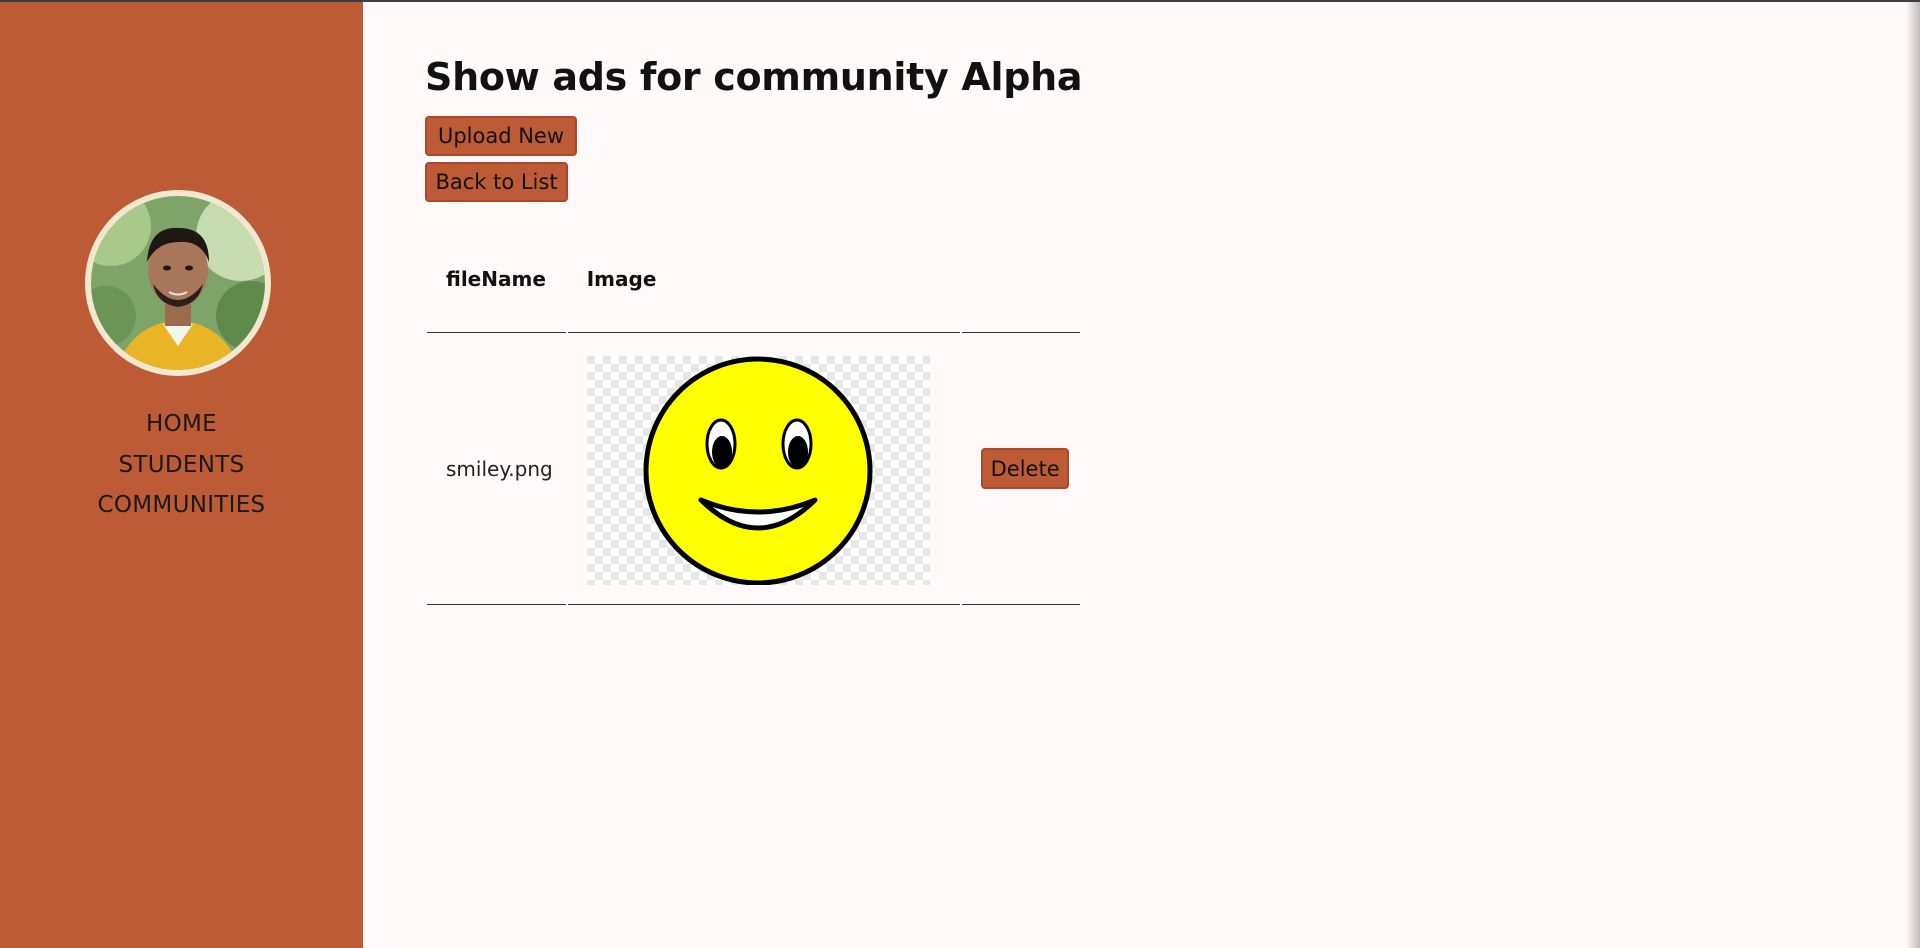 The image size is (1920, 948). What do you see at coordinates (496, 182) in the screenshot?
I see `back-to-list-button: Back to List` at bounding box center [496, 182].